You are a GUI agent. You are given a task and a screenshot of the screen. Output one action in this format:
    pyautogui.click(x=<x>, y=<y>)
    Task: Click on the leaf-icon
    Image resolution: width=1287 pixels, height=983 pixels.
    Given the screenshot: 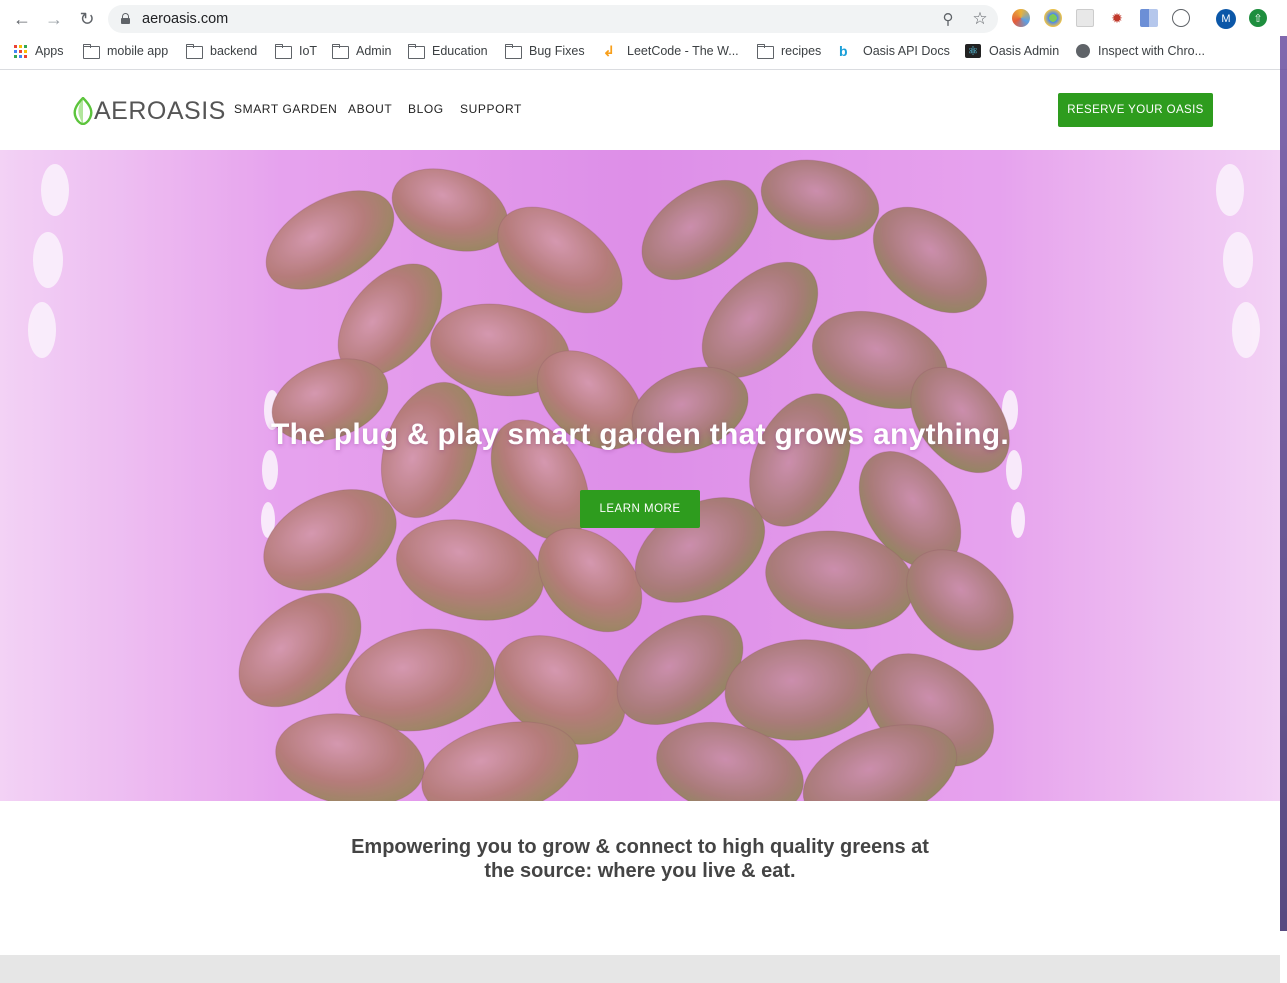 What is the action you would take?
    pyautogui.click(x=83, y=111)
    